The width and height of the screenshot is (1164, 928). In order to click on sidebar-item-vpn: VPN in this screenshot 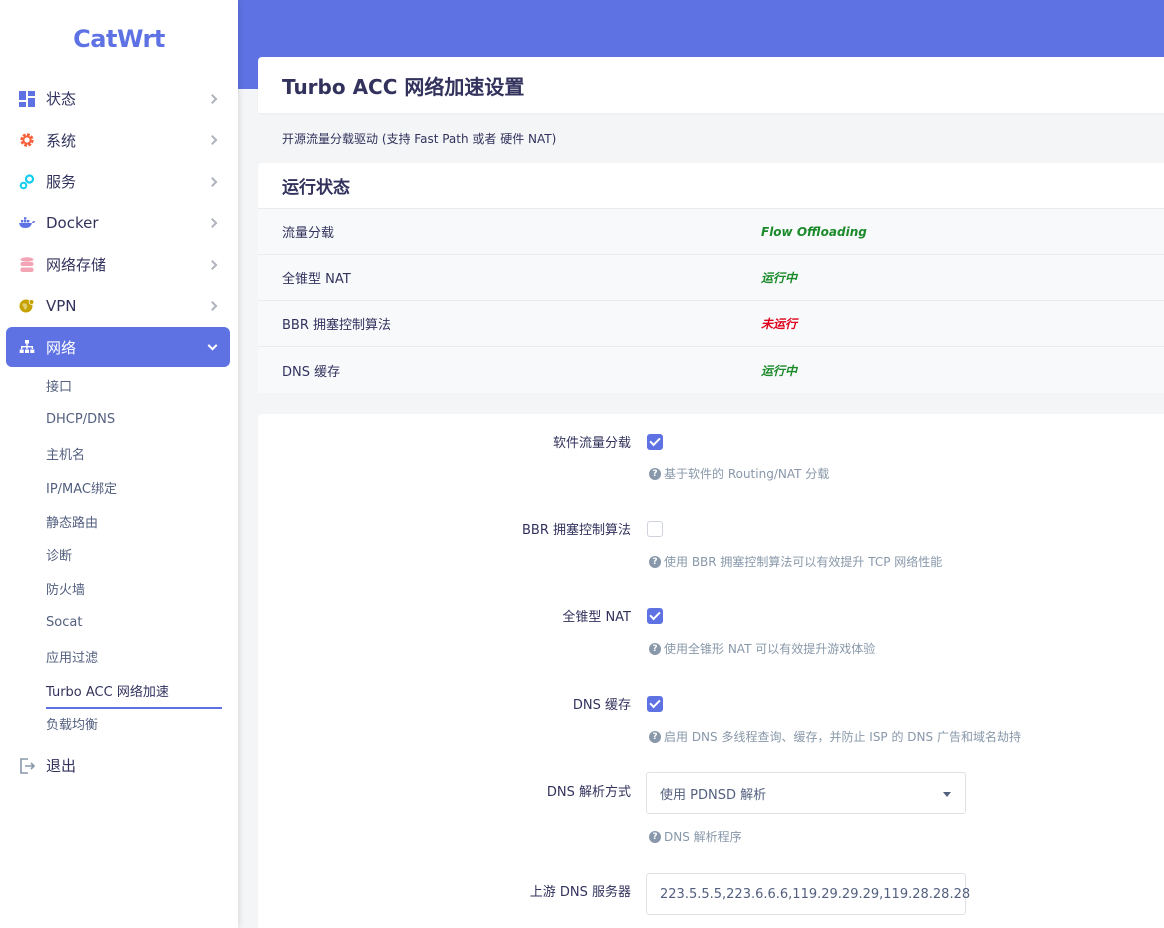, I will do `click(119, 307)`.